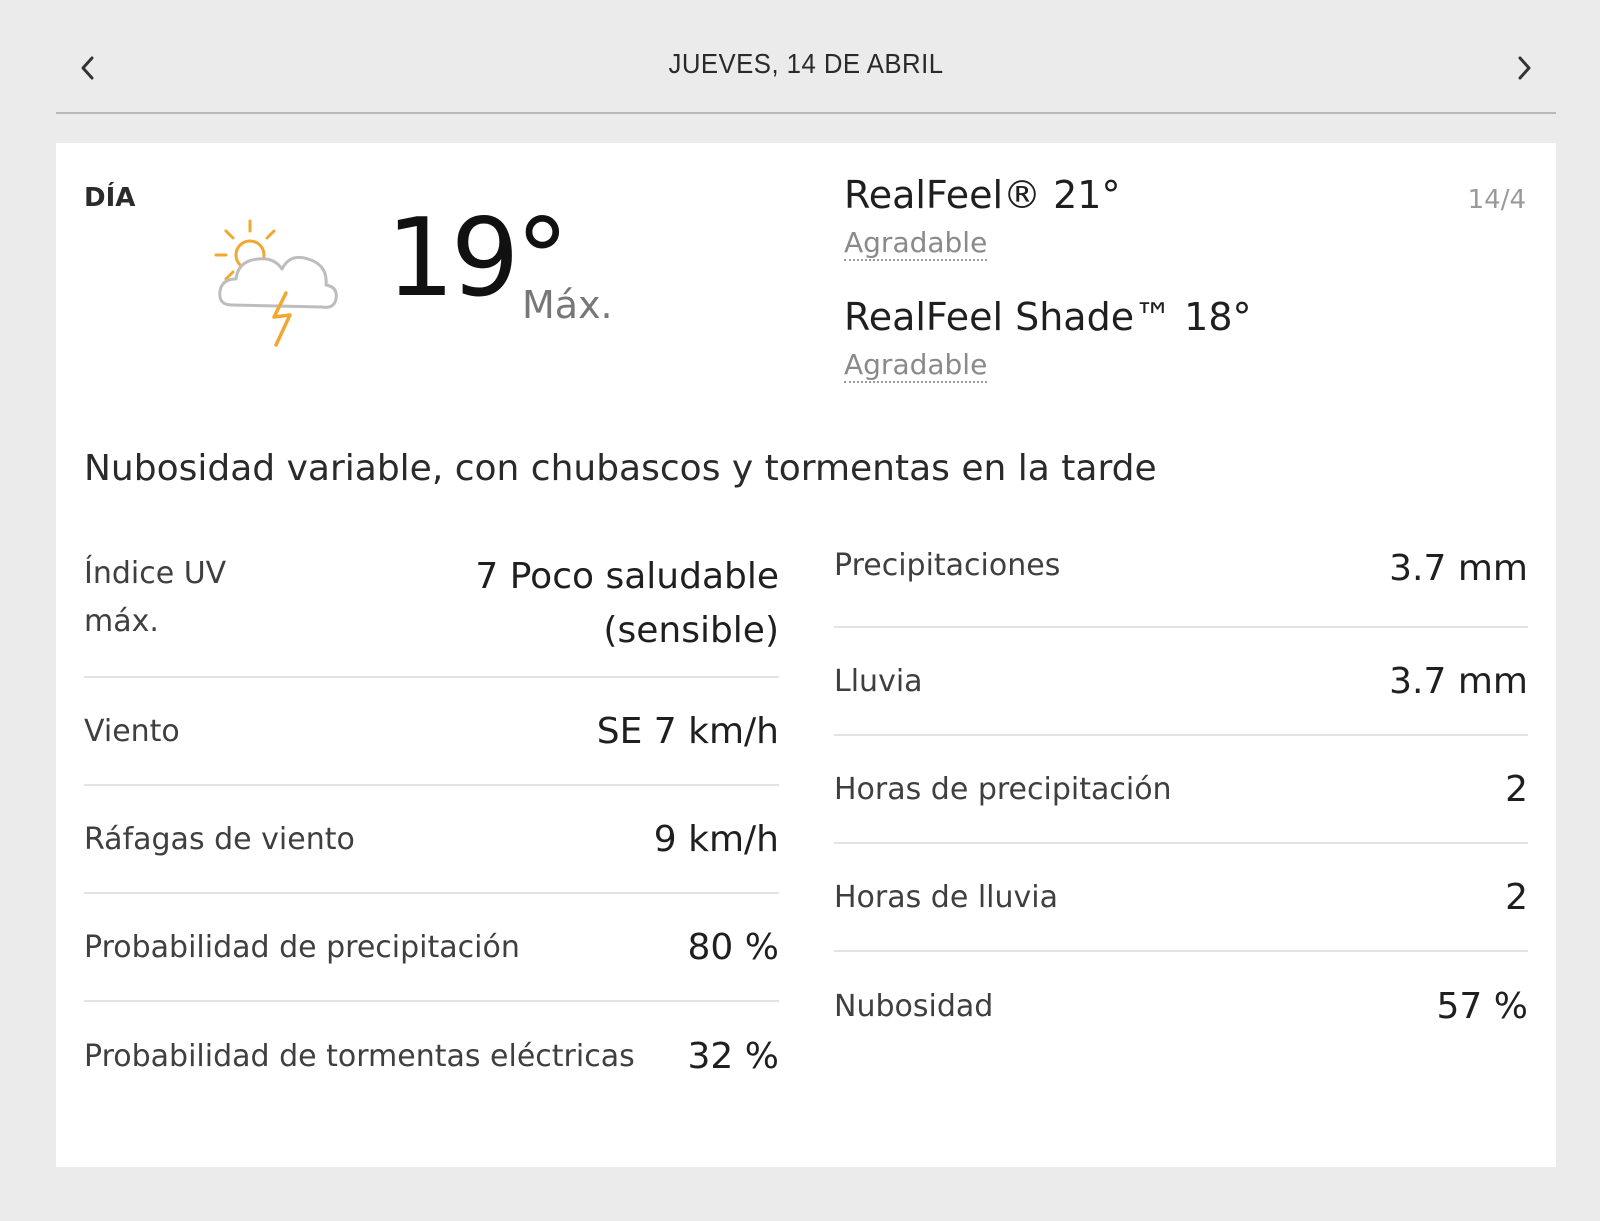  Describe the element at coordinates (733, 947) in the screenshot. I see `precip-probability-value: 80 %` at that location.